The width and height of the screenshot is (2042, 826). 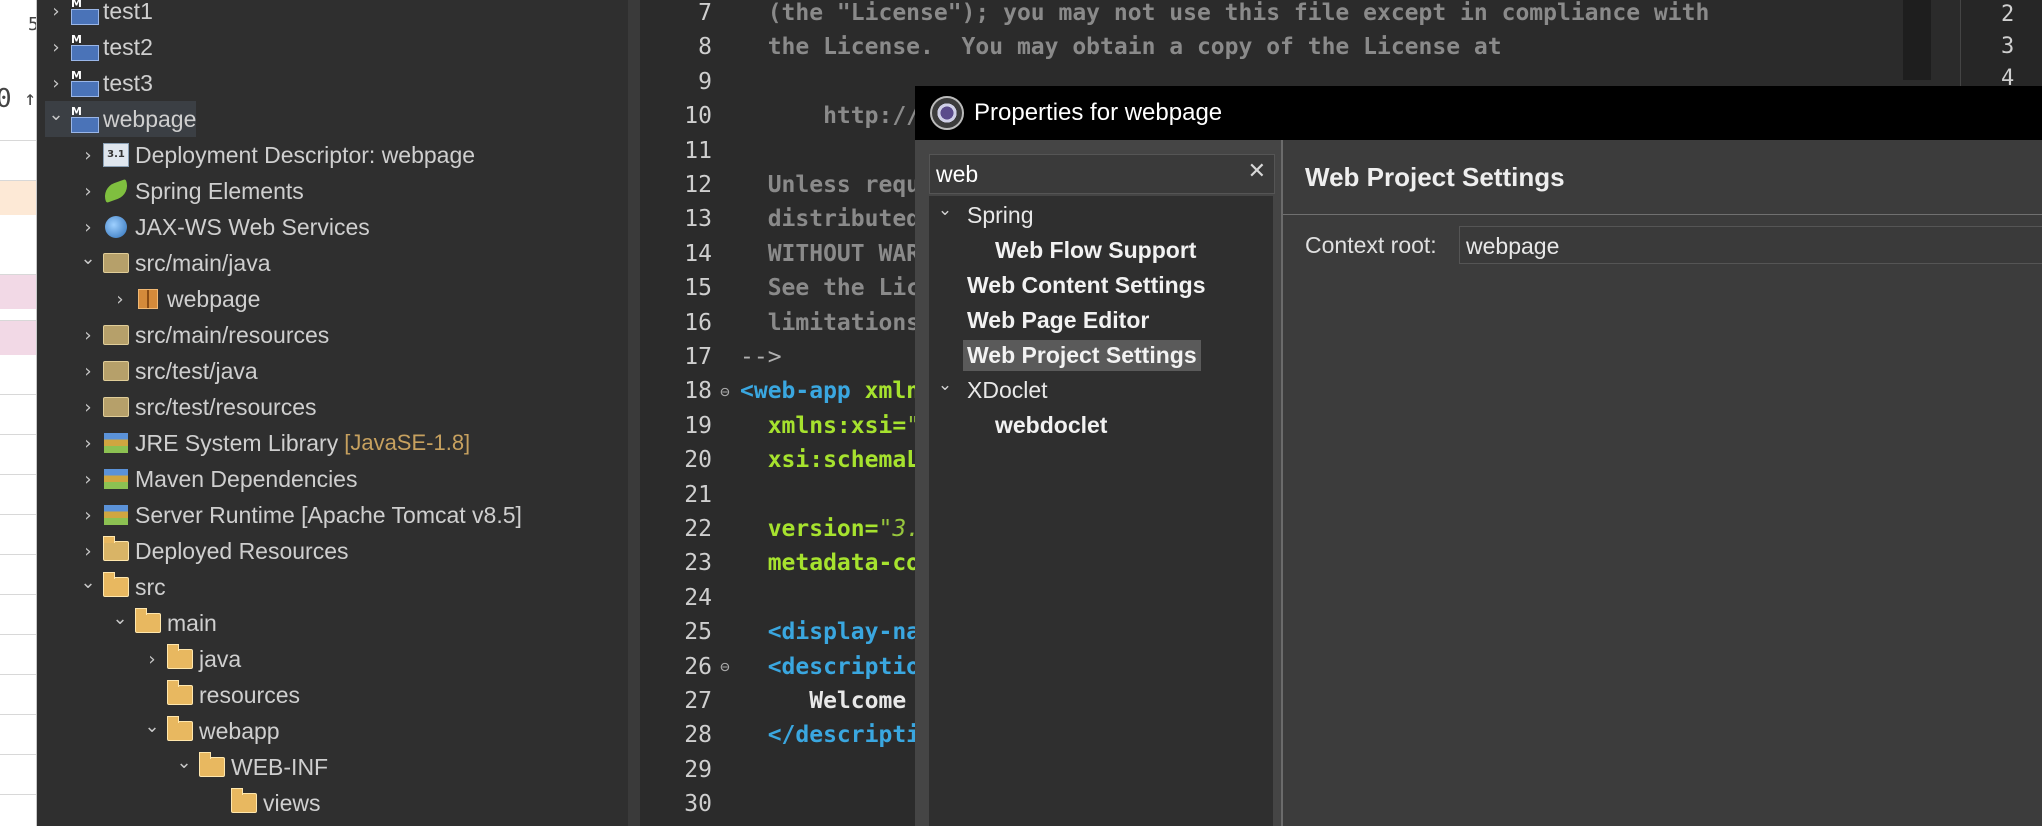 What do you see at coordinates (698, 804) in the screenshot?
I see `line-number: 30` at bounding box center [698, 804].